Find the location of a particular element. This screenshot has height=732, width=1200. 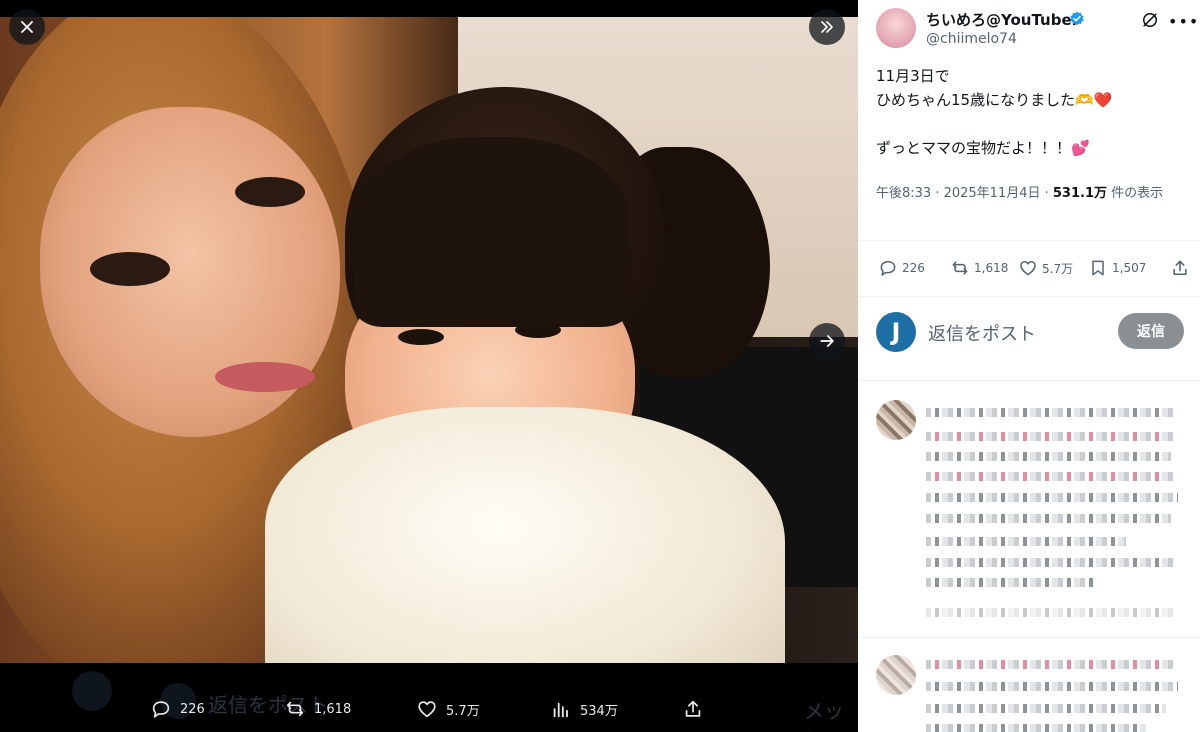

arrow-right-icon is located at coordinates (827, 341).